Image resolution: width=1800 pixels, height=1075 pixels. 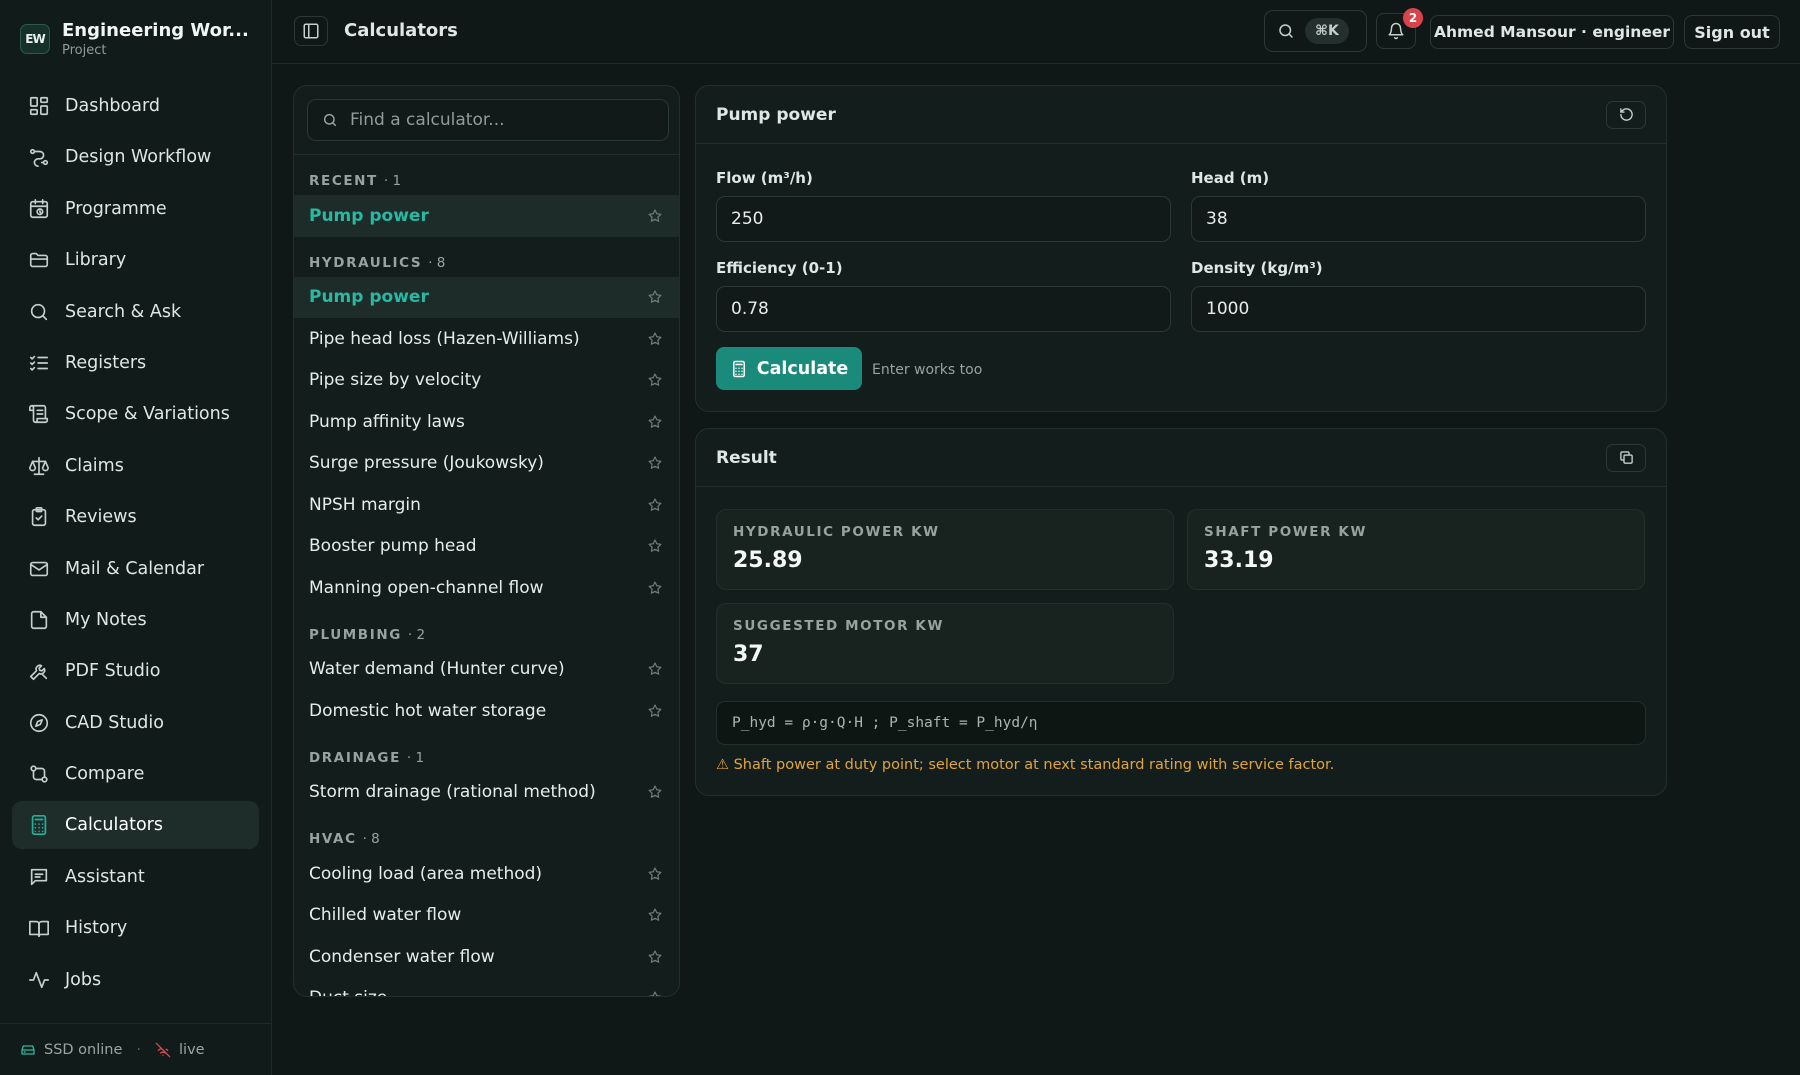 I want to click on sidebar-item-search-ask: Search & Ask, so click(x=135, y=312).